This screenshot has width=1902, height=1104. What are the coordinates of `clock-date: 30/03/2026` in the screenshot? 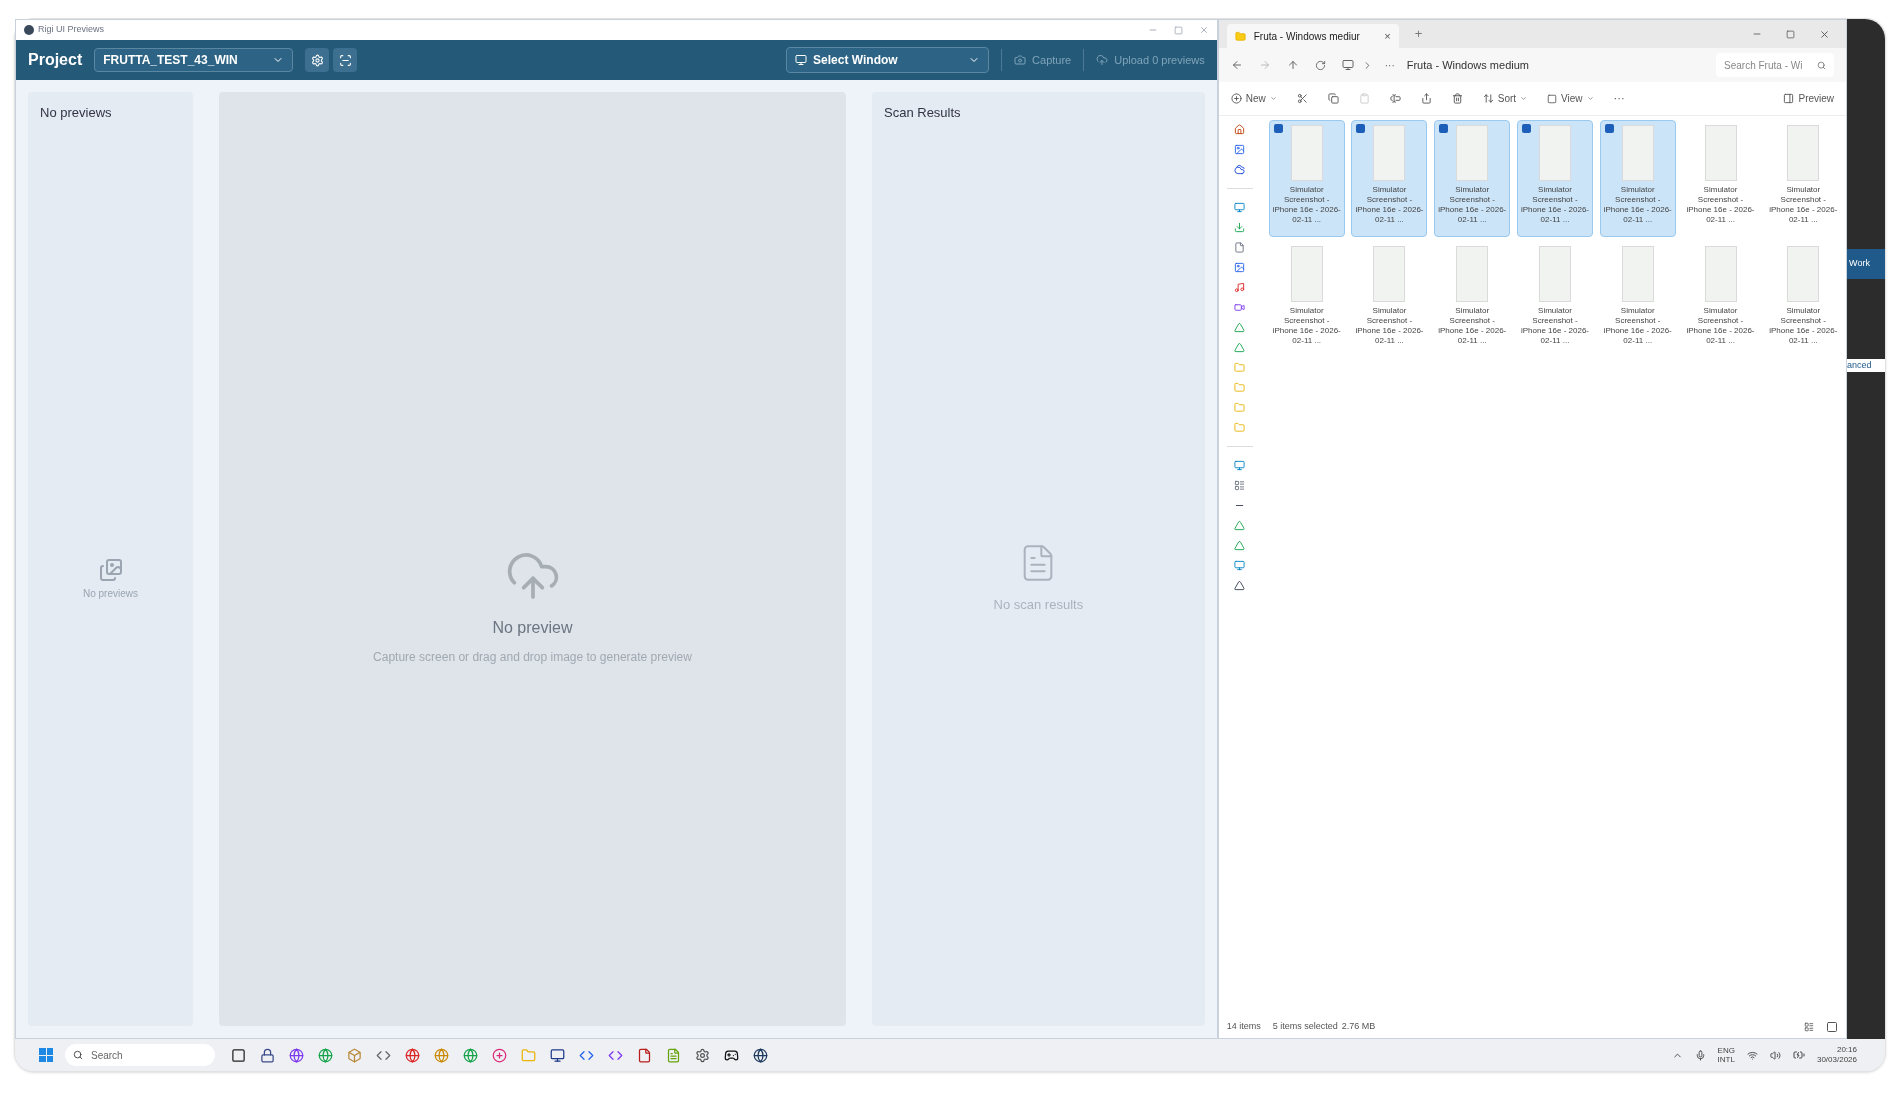 It's located at (1836, 1060).